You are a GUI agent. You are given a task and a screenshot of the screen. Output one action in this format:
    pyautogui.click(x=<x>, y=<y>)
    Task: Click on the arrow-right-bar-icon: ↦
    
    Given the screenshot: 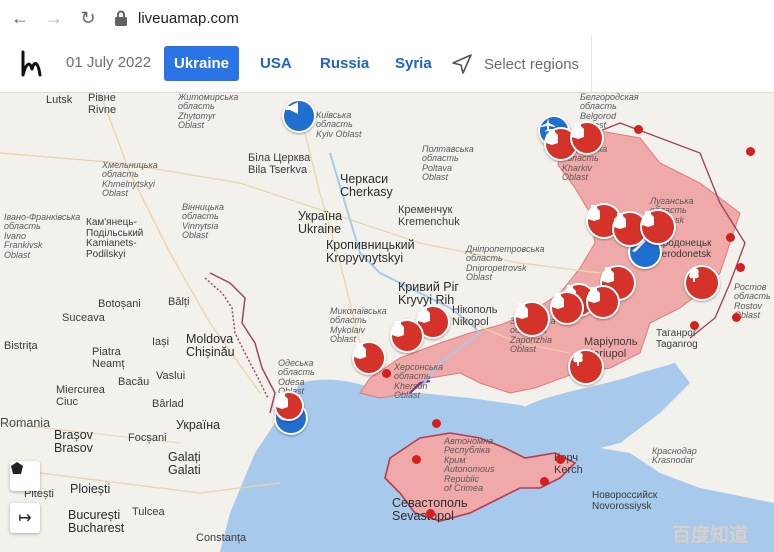 What is the action you would take?
    pyautogui.click(x=25, y=518)
    